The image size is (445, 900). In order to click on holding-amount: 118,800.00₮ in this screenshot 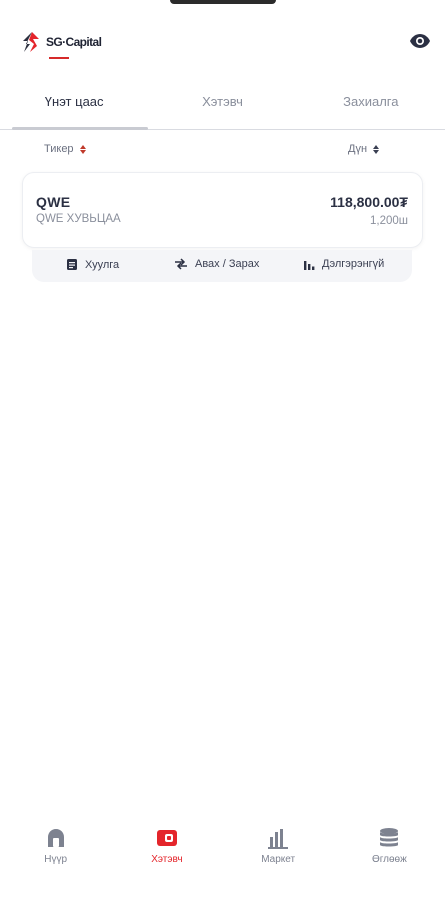, I will do `click(369, 202)`.